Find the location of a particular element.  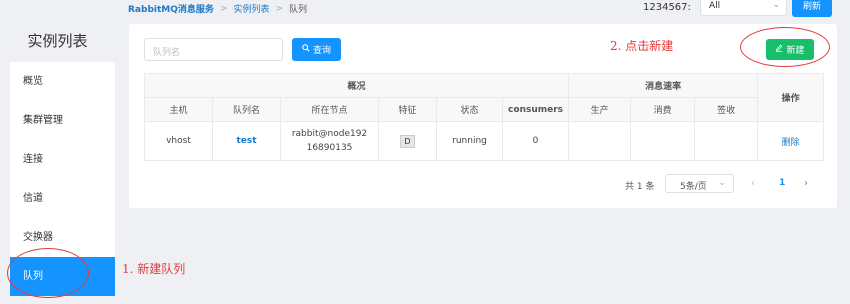

delete-link: 删除 is located at coordinates (791, 143).